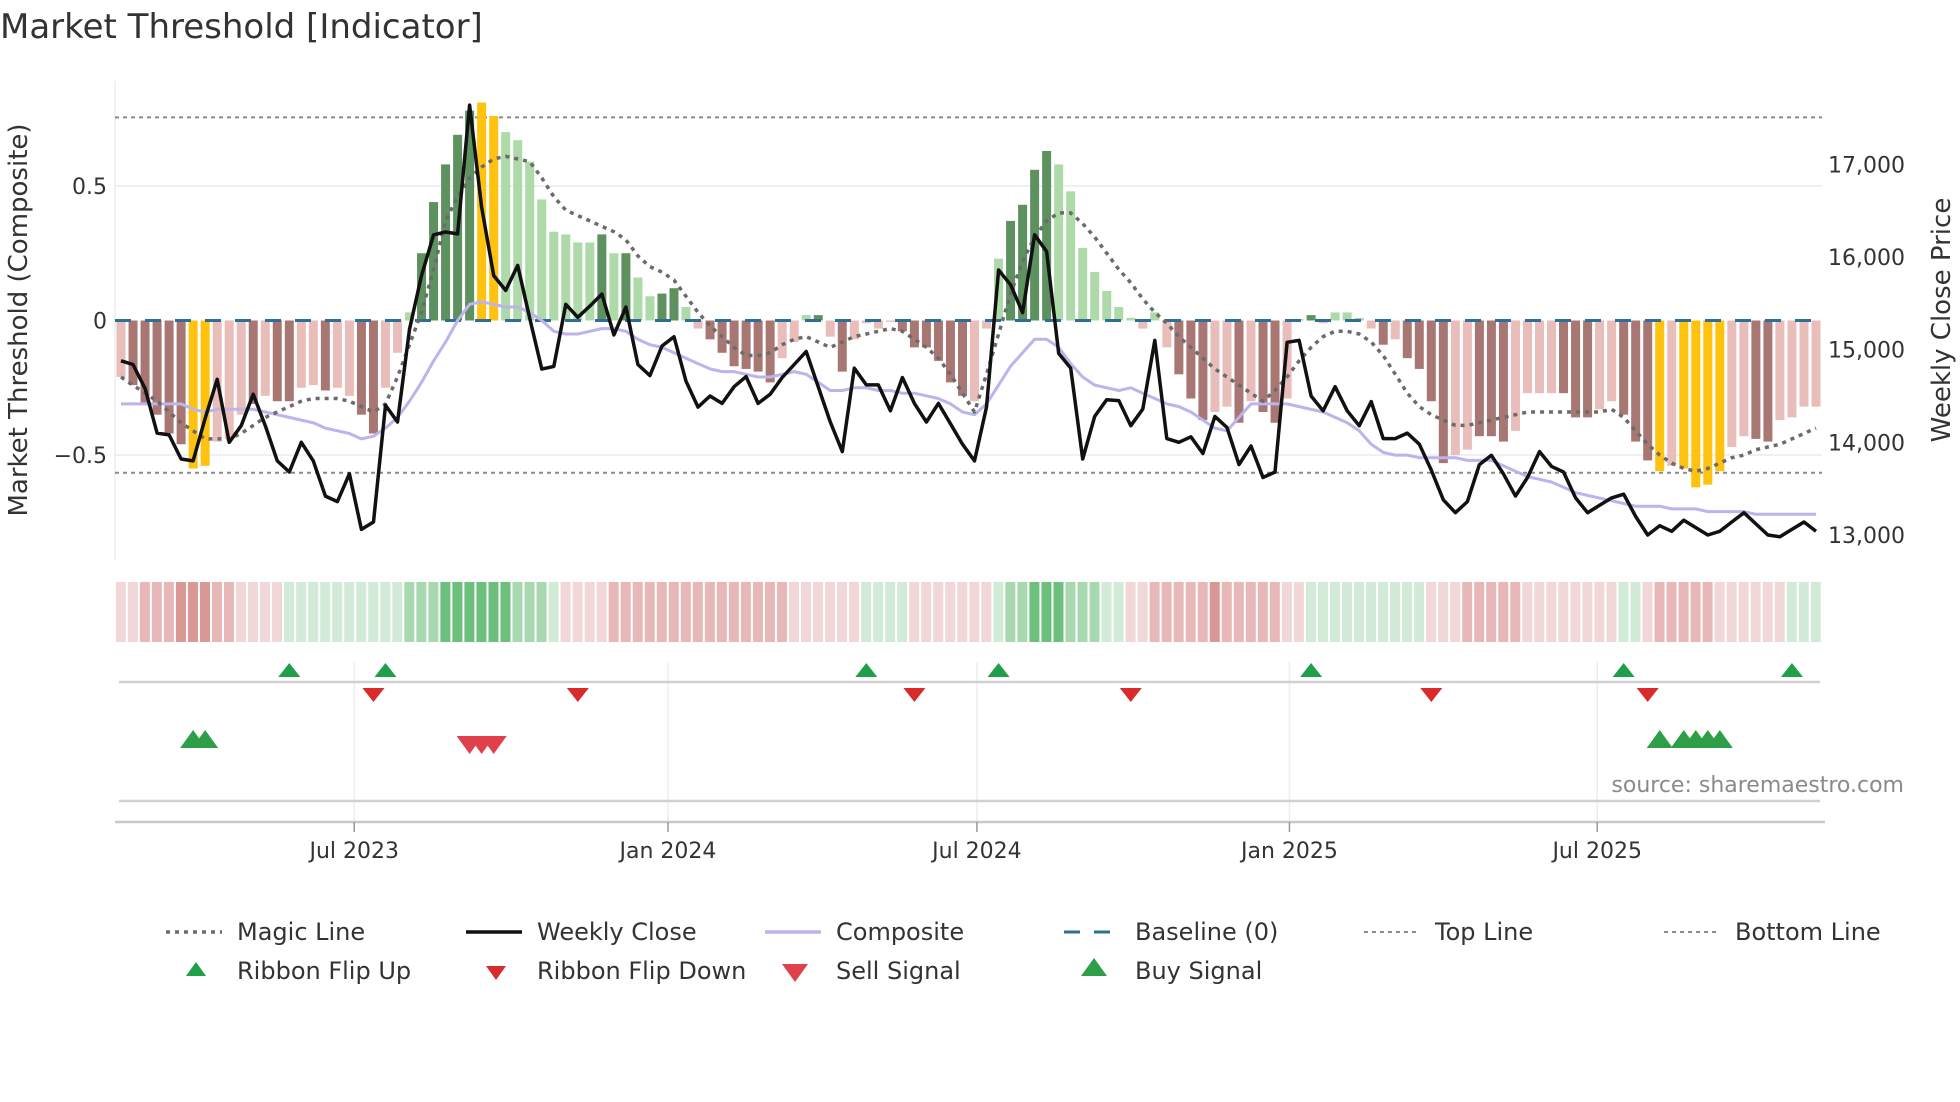  I want to click on right-tick-label: 16,000, so click(1866, 258).